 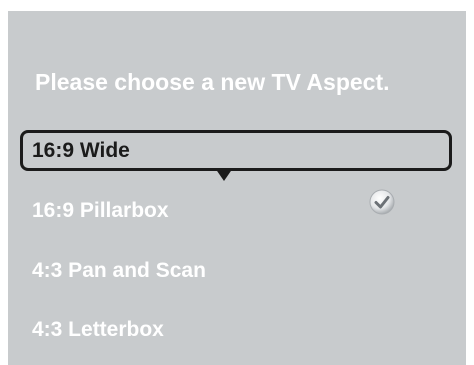 What do you see at coordinates (212, 82) in the screenshot?
I see `dialog-title: Please choose a new TV Aspect.` at bounding box center [212, 82].